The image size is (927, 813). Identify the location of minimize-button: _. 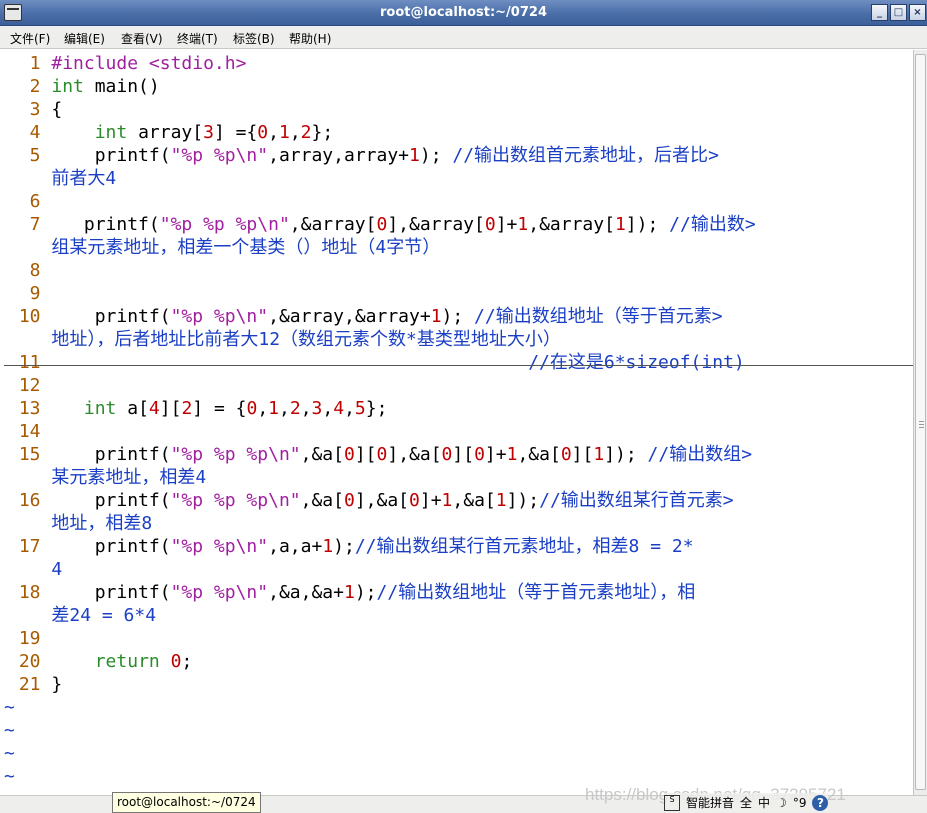
(879, 12).